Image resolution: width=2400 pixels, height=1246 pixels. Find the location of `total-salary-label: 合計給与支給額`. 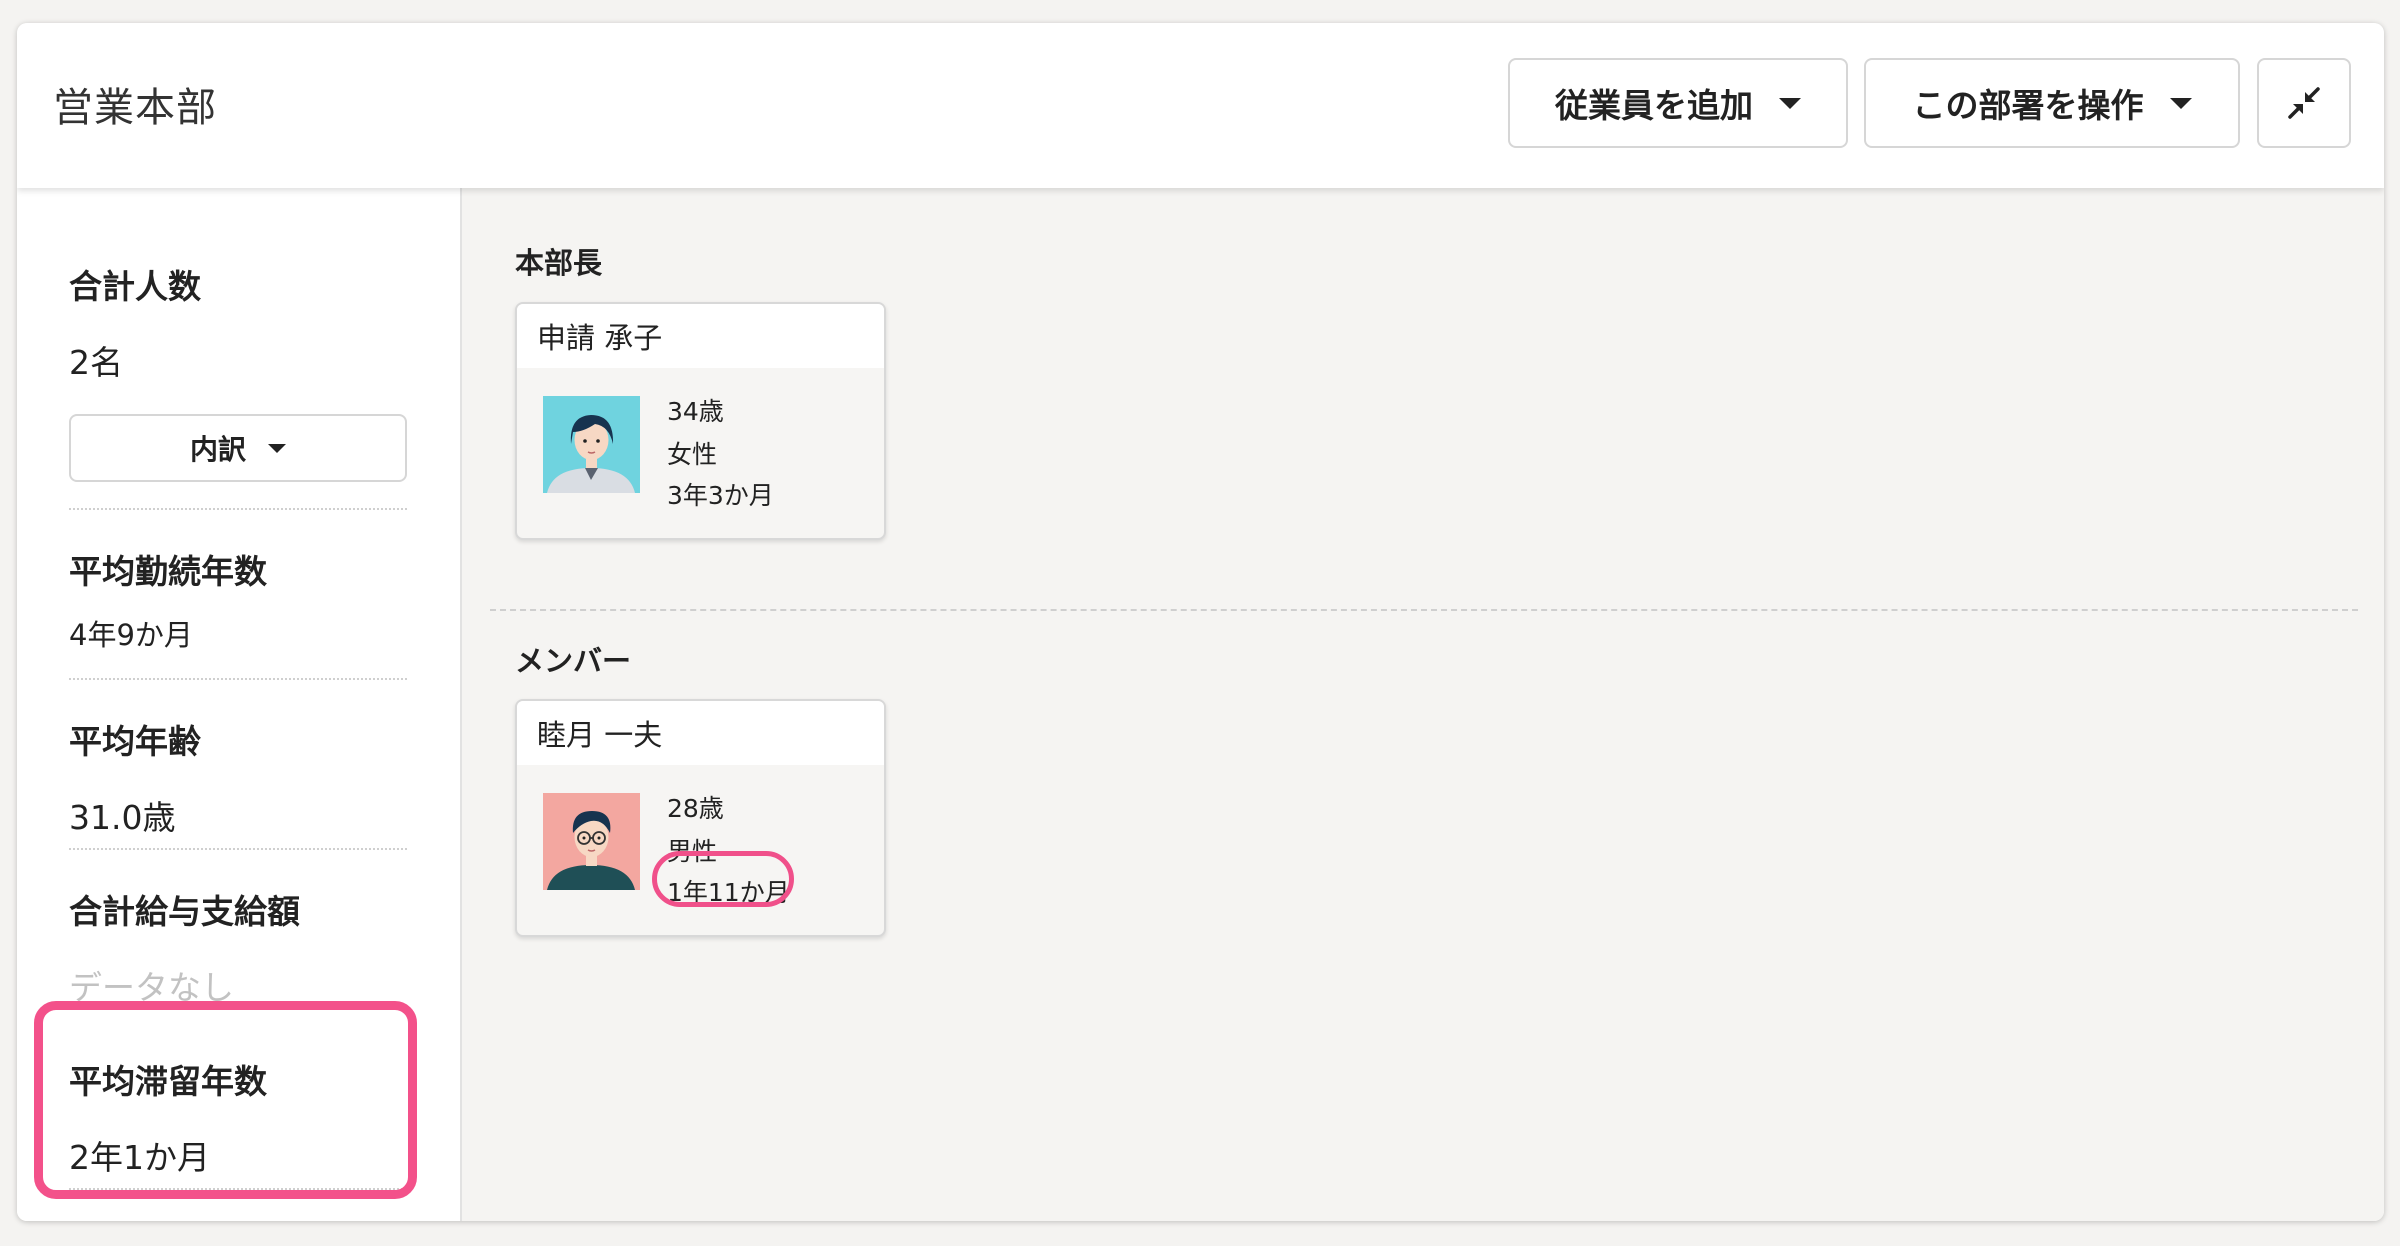

total-salary-label: 合計給与支給額 is located at coordinates (184, 911).